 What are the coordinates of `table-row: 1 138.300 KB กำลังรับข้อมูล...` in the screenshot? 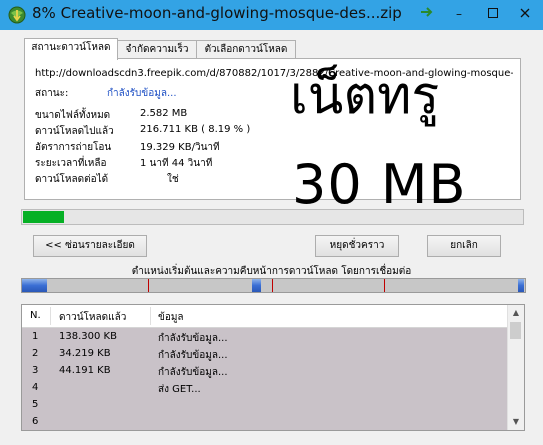 It's located at (264, 337).